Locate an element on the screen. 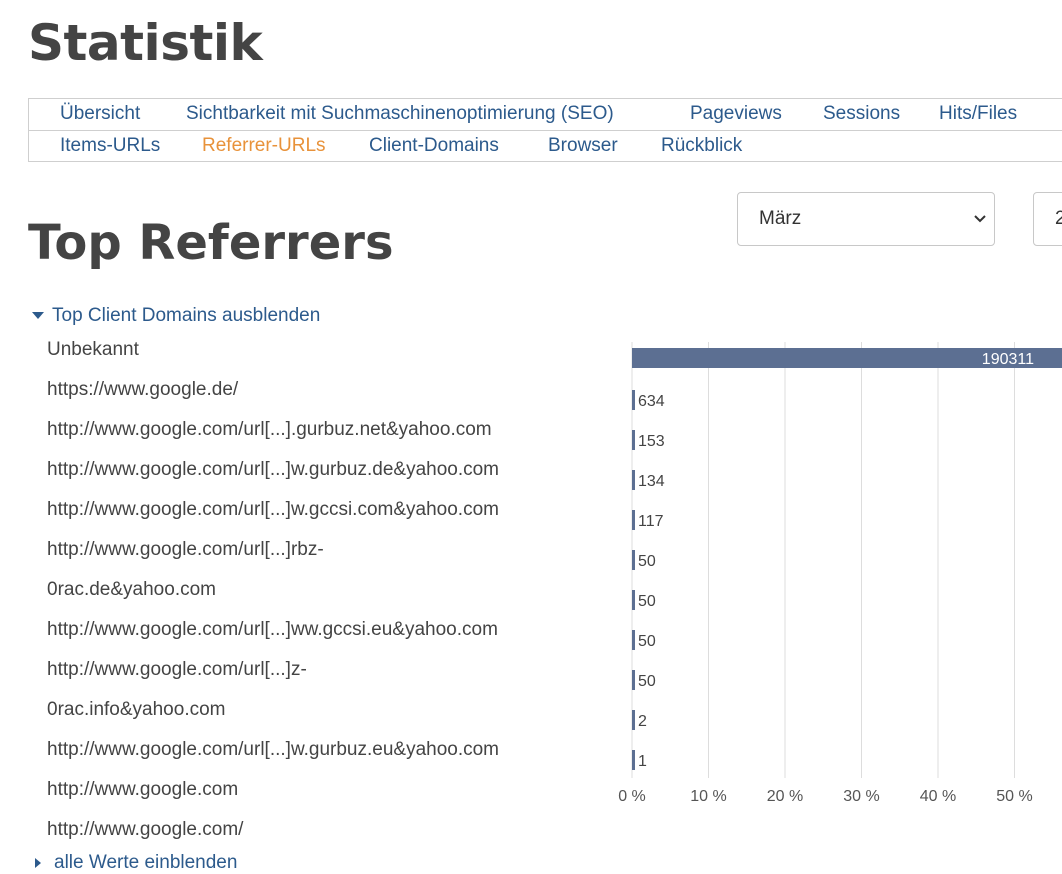  x-tick-label: 40 % is located at coordinates (938, 796).